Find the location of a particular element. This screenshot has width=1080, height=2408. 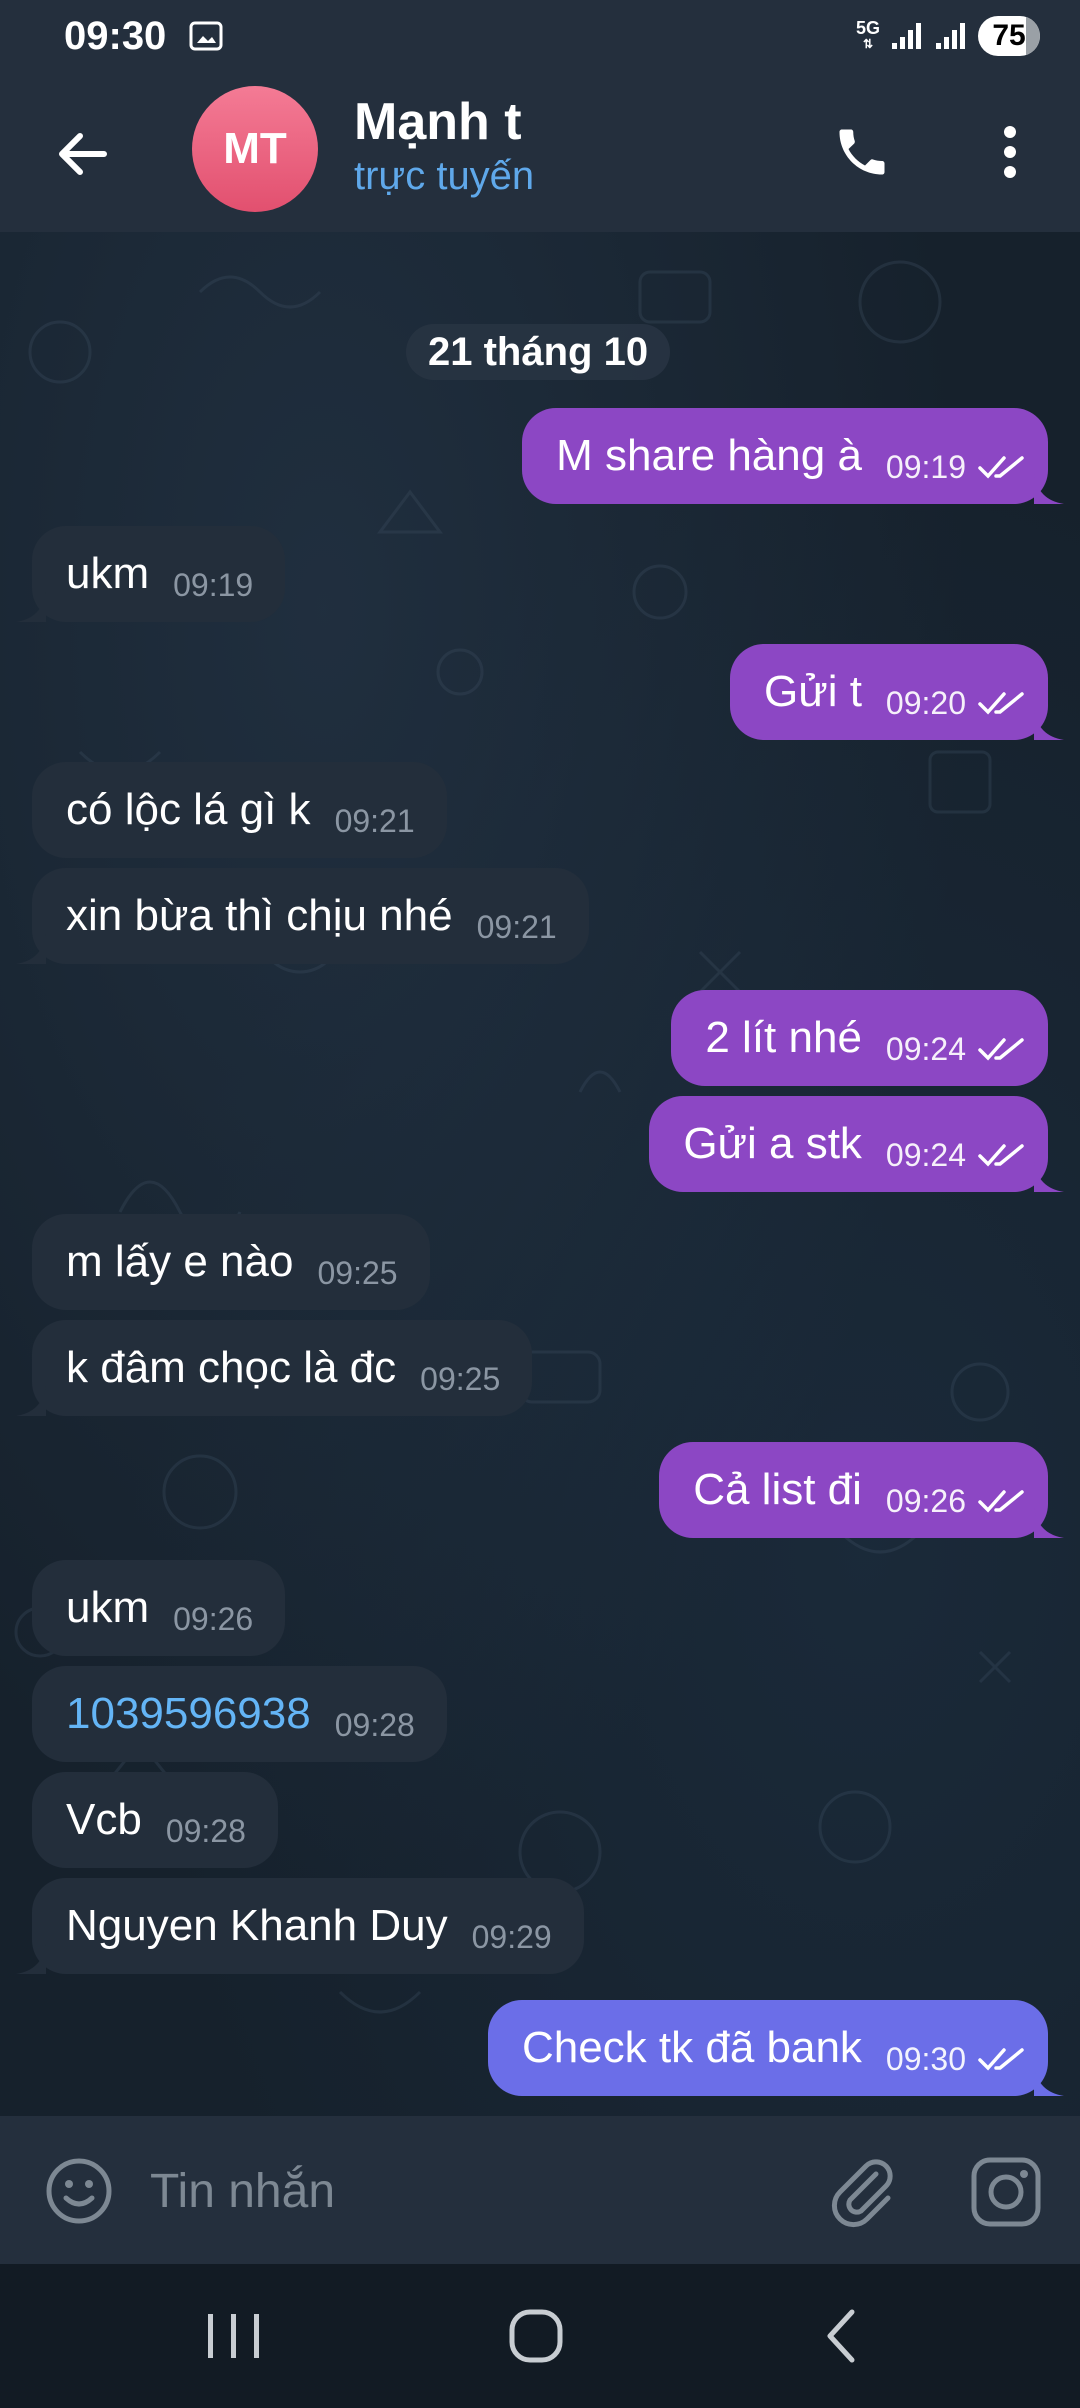

message-incoming: Vcb 09:28 is located at coordinates (155, 1820).